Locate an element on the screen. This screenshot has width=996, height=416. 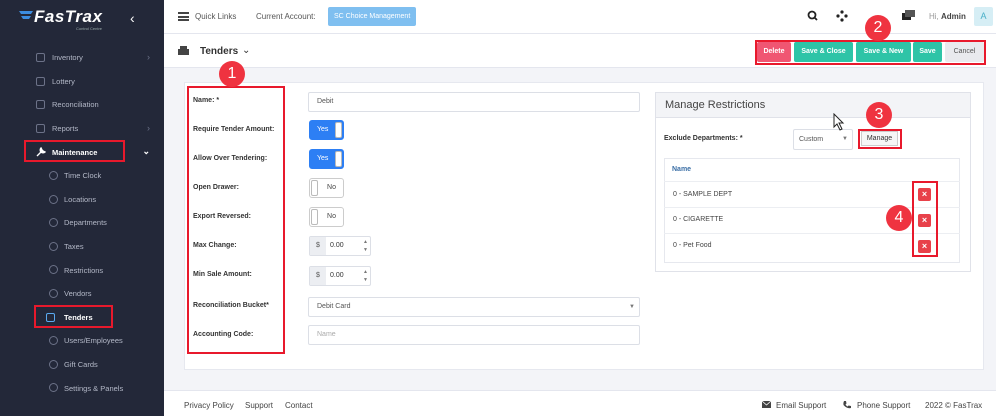
export-reversed-toggle: No is located at coordinates (326, 217).